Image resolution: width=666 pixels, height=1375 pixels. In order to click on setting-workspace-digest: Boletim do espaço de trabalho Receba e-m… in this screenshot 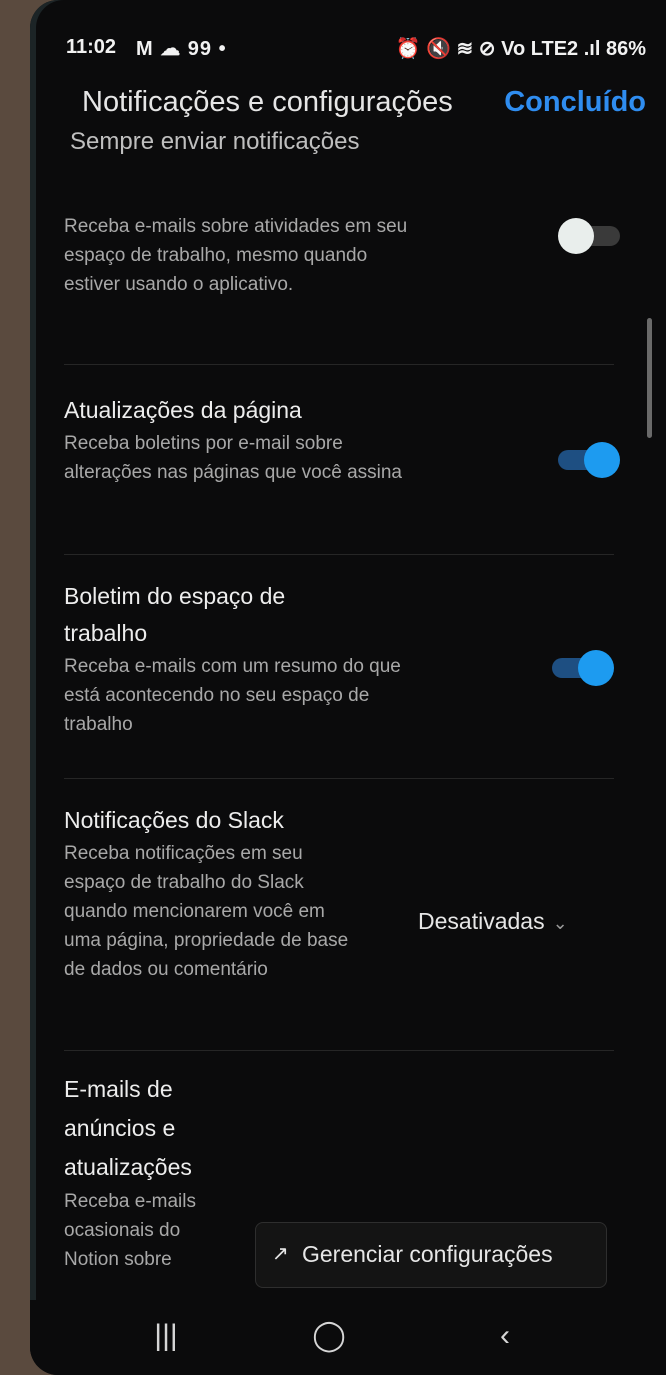, I will do `click(339, 658)`.